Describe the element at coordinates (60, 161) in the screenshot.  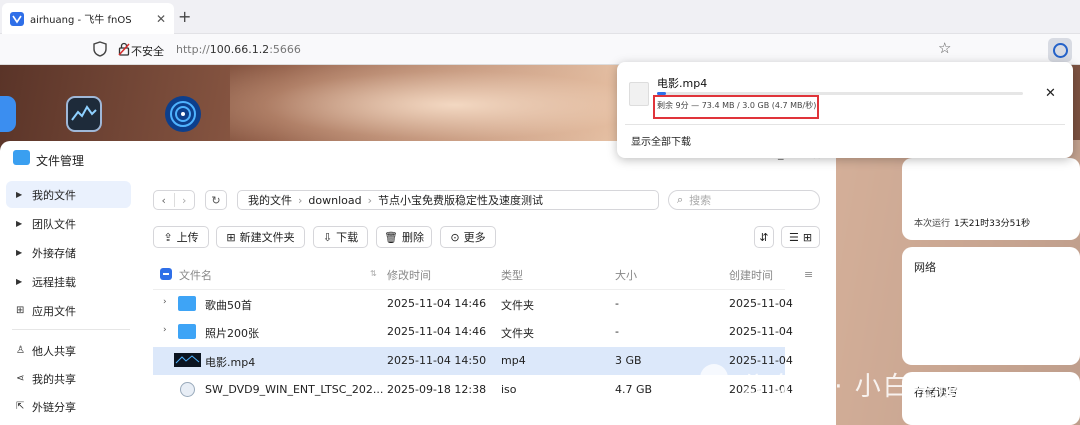
I see `window-title: 文件管理` at that location.